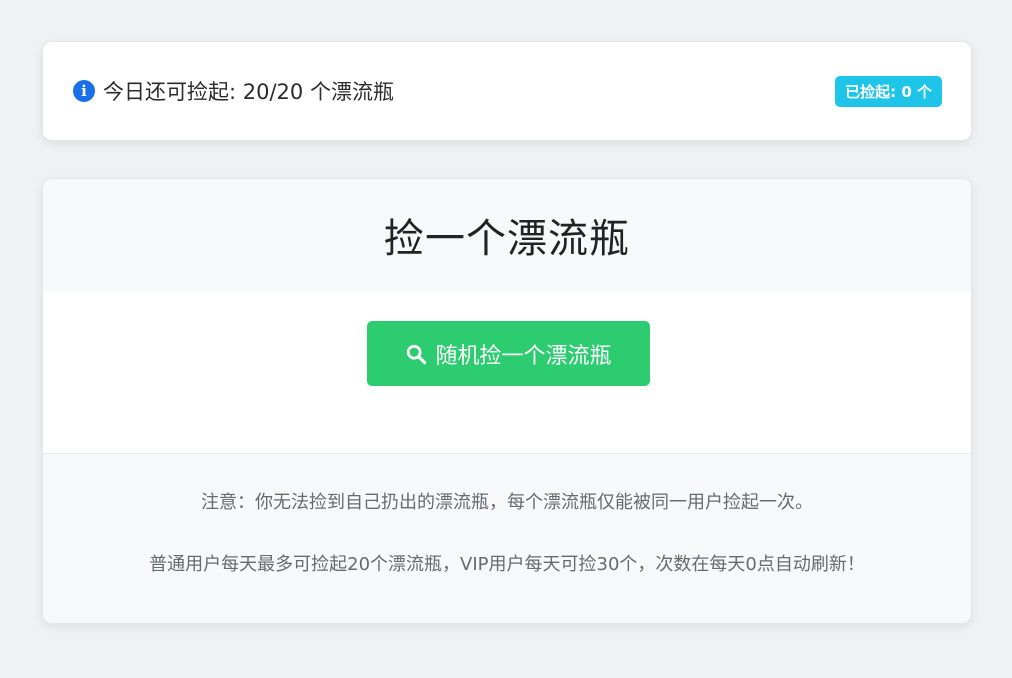  Describe the element at coordinates (523, 356) in the screenshot. I see `random-pick-button-label: 随机捡一个漂流瓶` at that location.